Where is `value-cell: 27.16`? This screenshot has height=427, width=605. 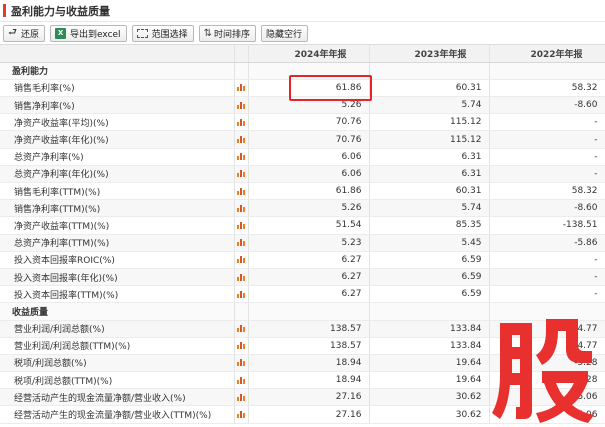 value-cell: 27.16 is located at coordinates (309, 414).